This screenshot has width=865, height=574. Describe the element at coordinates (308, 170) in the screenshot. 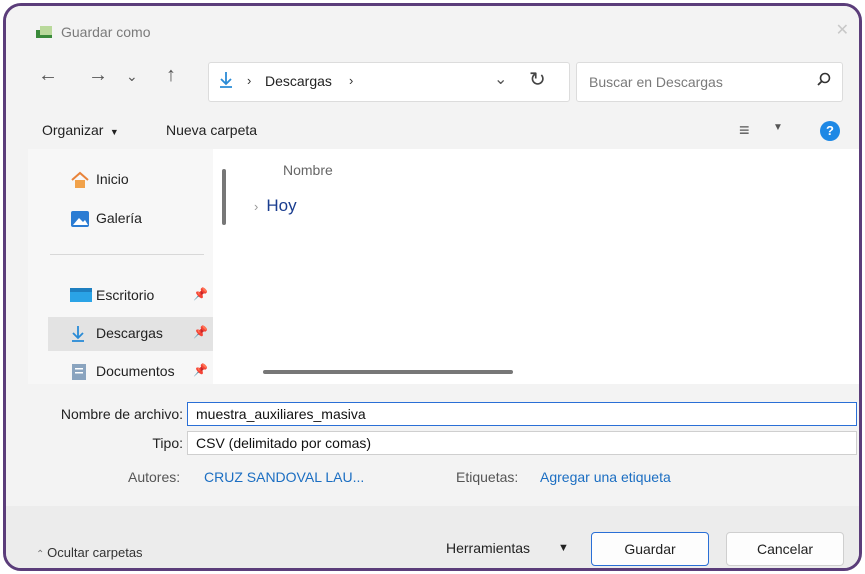

I see `column-header-nombre: Nombre` at that location.